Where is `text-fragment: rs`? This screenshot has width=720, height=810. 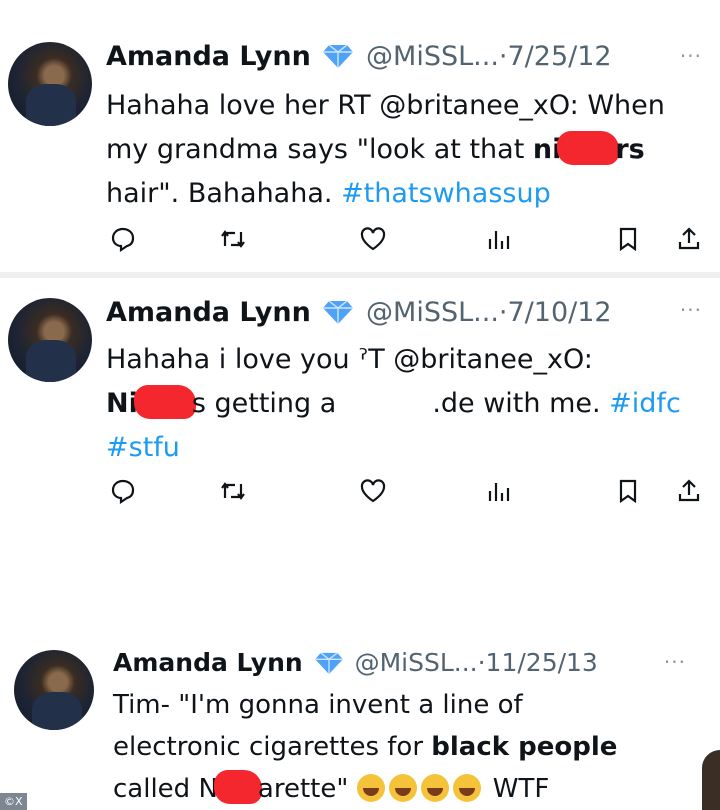 text-fragment: rs is located at coordinates (630, 149).